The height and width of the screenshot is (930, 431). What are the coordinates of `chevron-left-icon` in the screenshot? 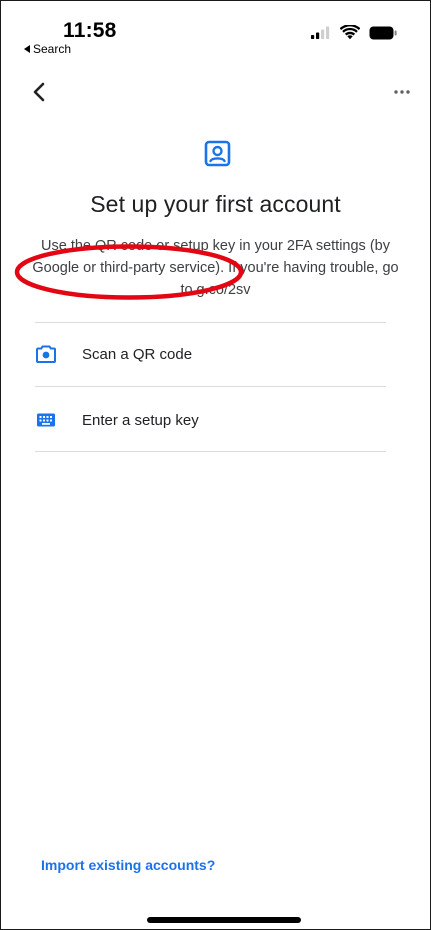 It's located at (39, 92).